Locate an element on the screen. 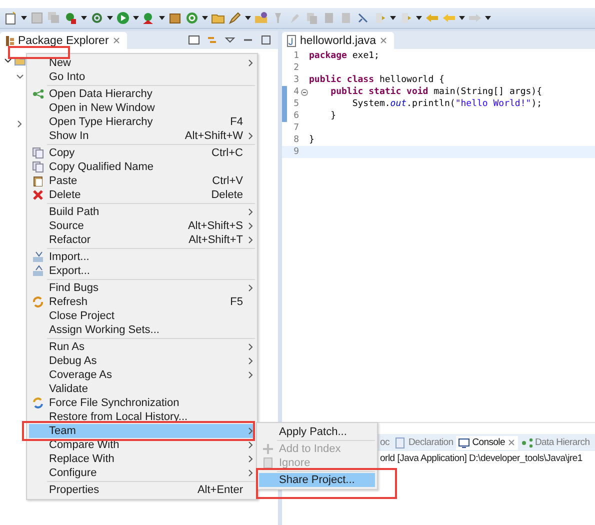 The image size is (595, 525). link-icon is located at coordinates (212, 40).